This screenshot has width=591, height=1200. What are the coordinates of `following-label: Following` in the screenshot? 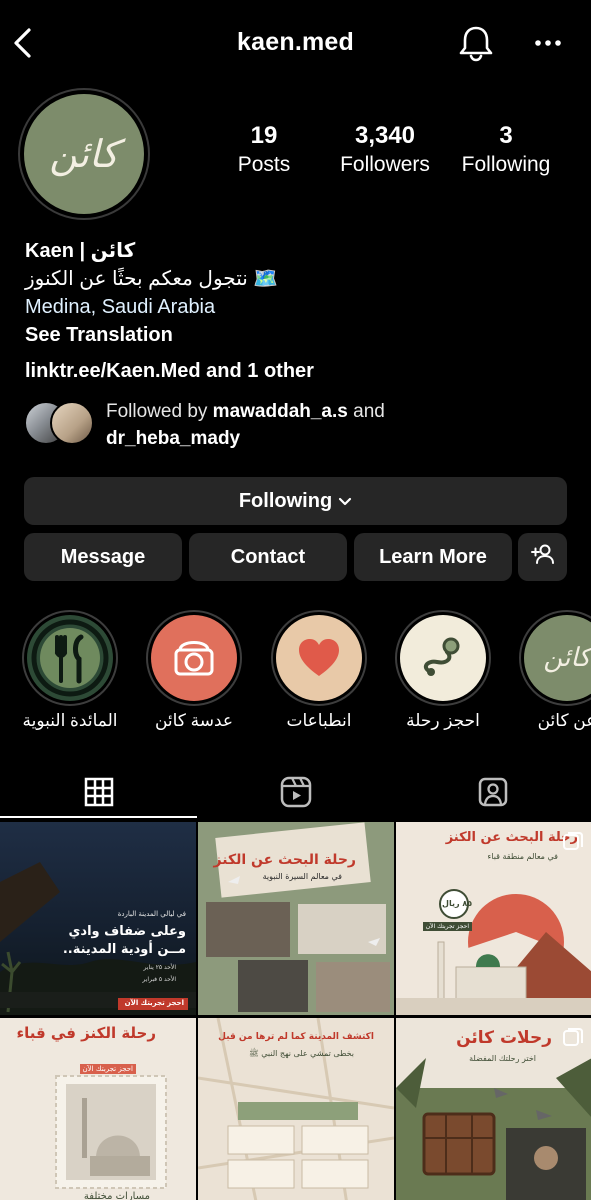 It's located at (285, 500).